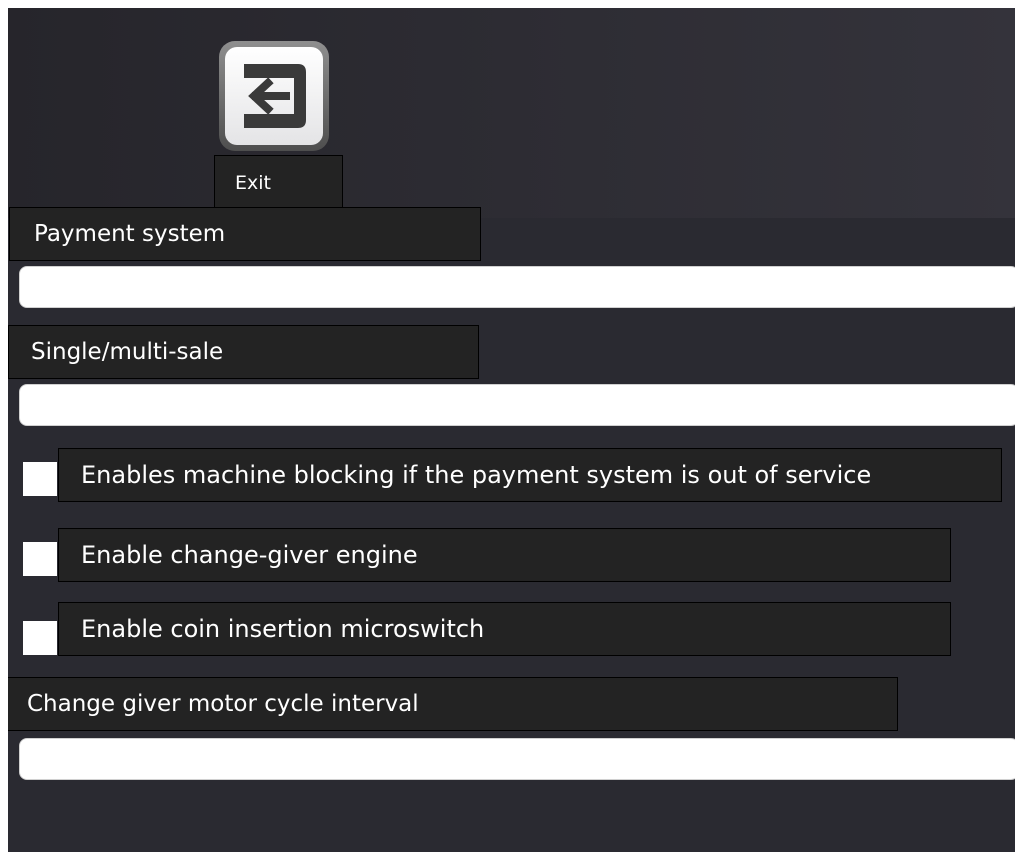 The width and height of the screenshot is (1015, 852). I want to click on change-giver-engine-label: Enable change-giver engine, so click(504, 555).